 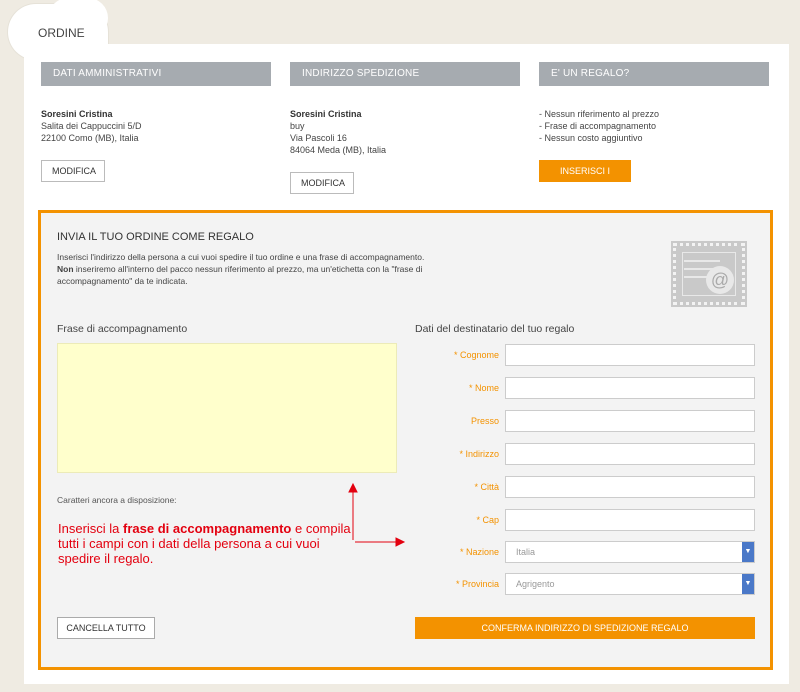 What do you see at coordinates (377, 514) in the screenshot?
I see `annotation-arrows` at bounding box center [377, 514].